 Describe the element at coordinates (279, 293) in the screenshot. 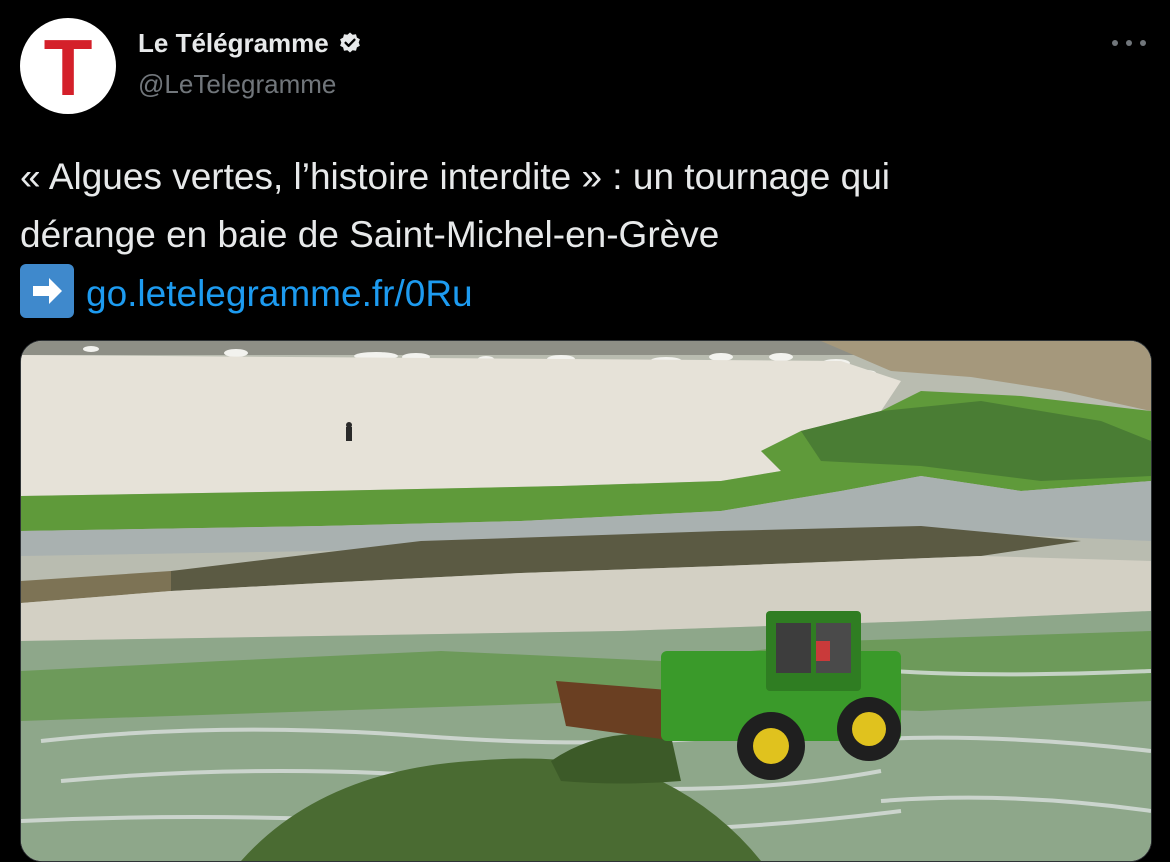

I see `tweet-link: go.letelegramme.fr/0Ru` at that location.